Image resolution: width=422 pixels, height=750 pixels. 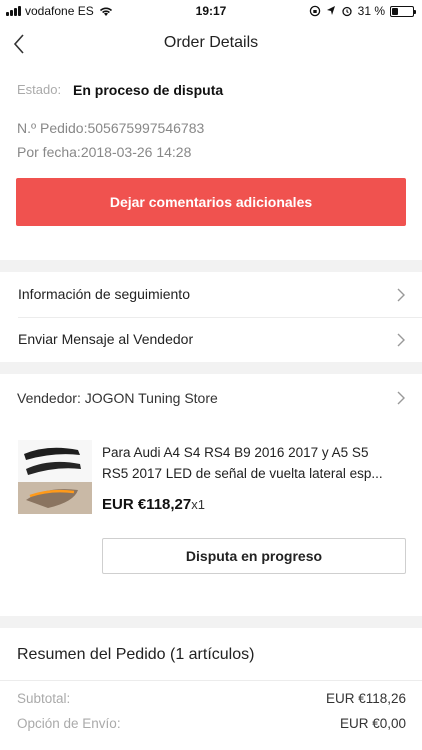 I want to click on subtotal-value: EUR €118,26, so click(x=365, y=698).